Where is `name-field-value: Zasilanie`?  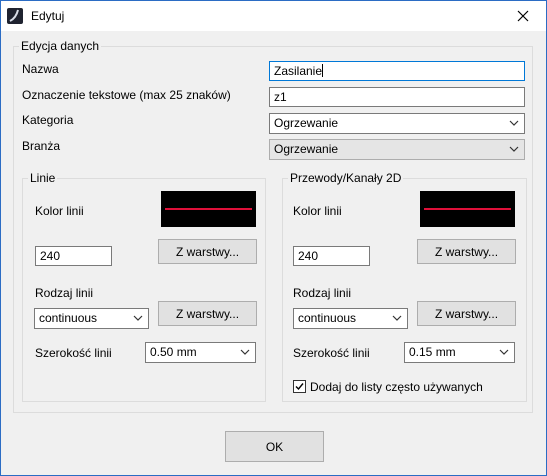 name-field-value: Zasilanie is located at coordinates (298, 71).